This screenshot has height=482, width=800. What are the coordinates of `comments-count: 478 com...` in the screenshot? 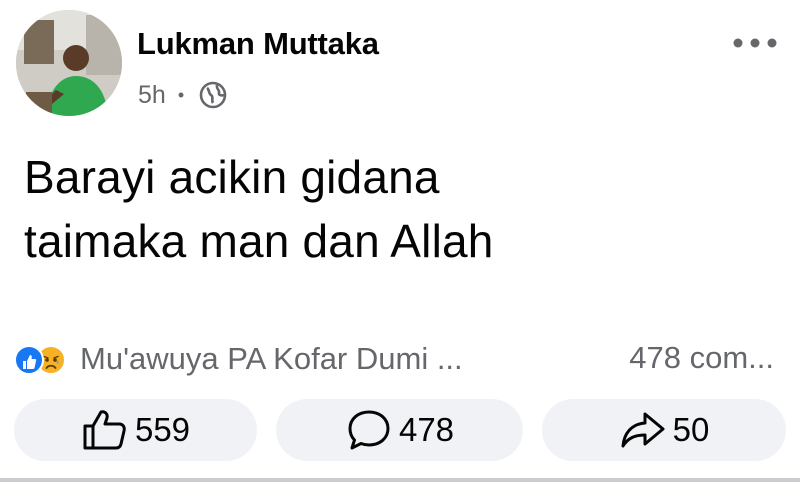 It's located at (701, 358).